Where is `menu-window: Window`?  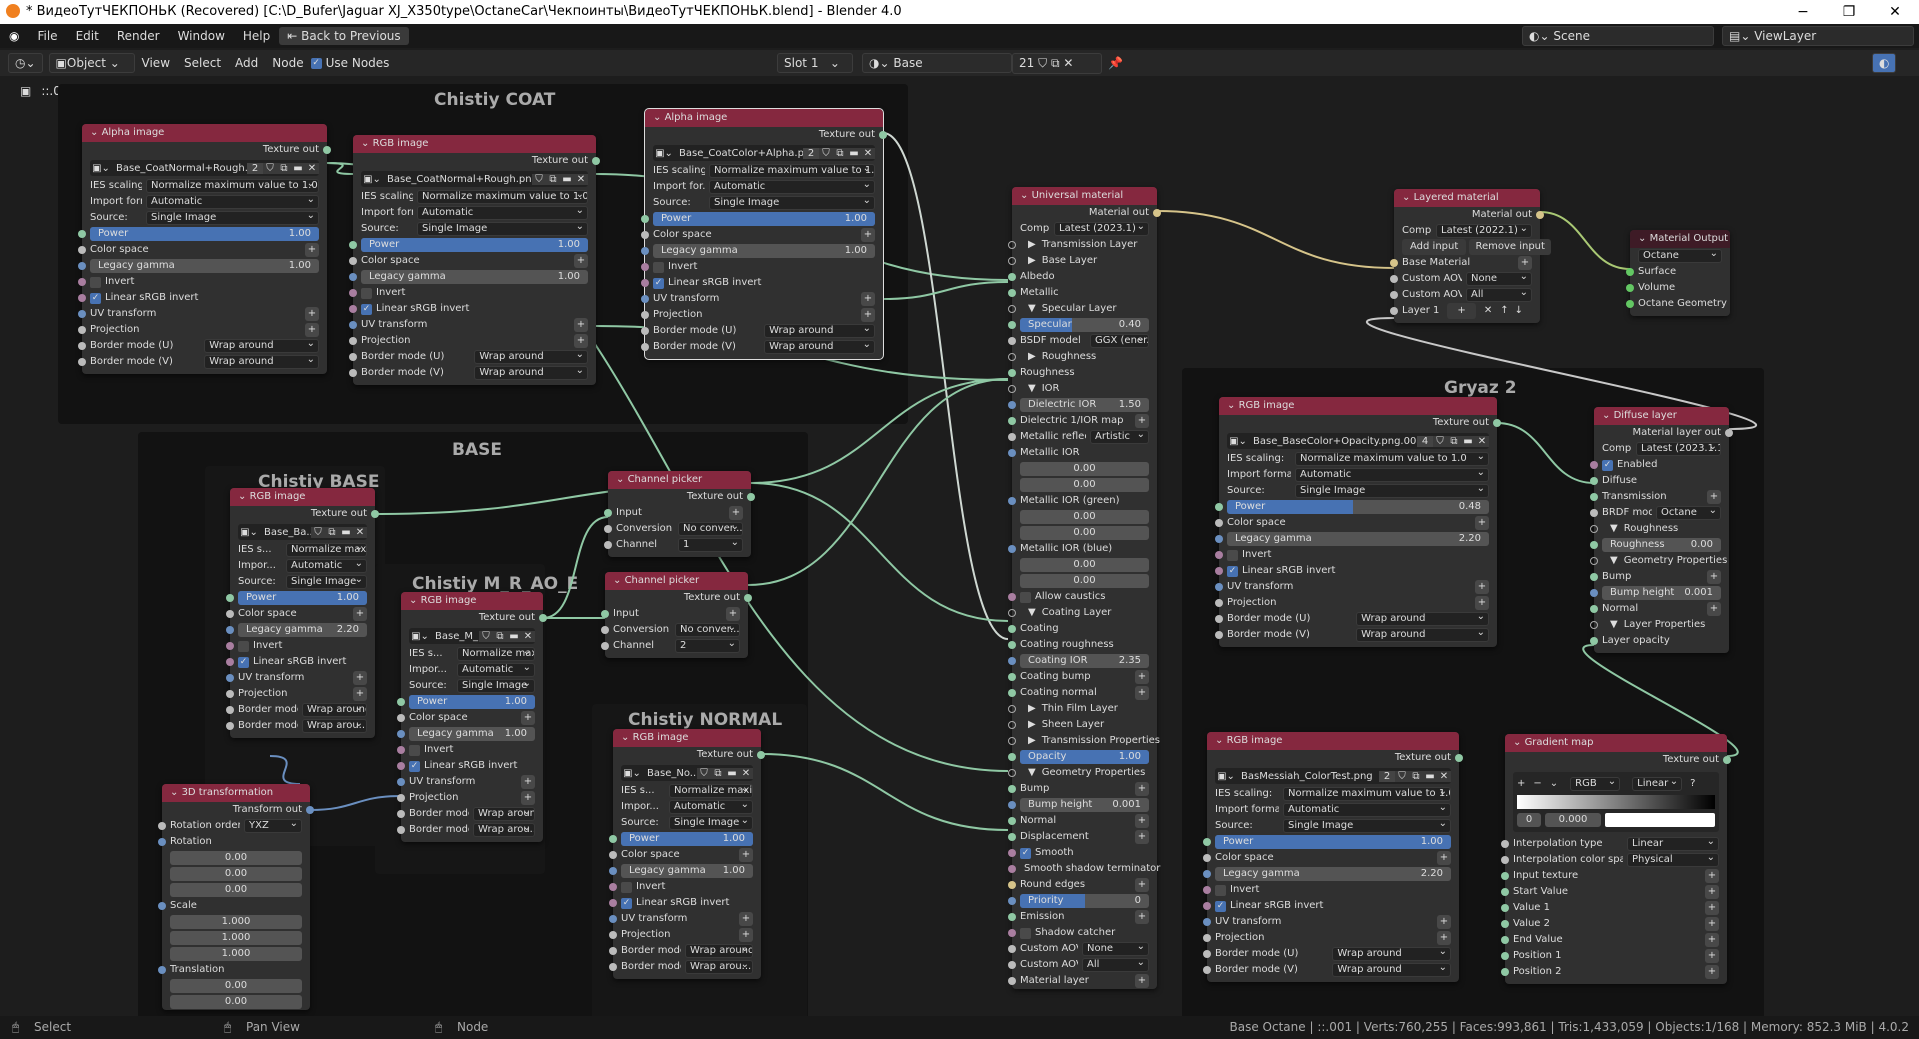 menu-window: Window is located at coordinates (201, 36).